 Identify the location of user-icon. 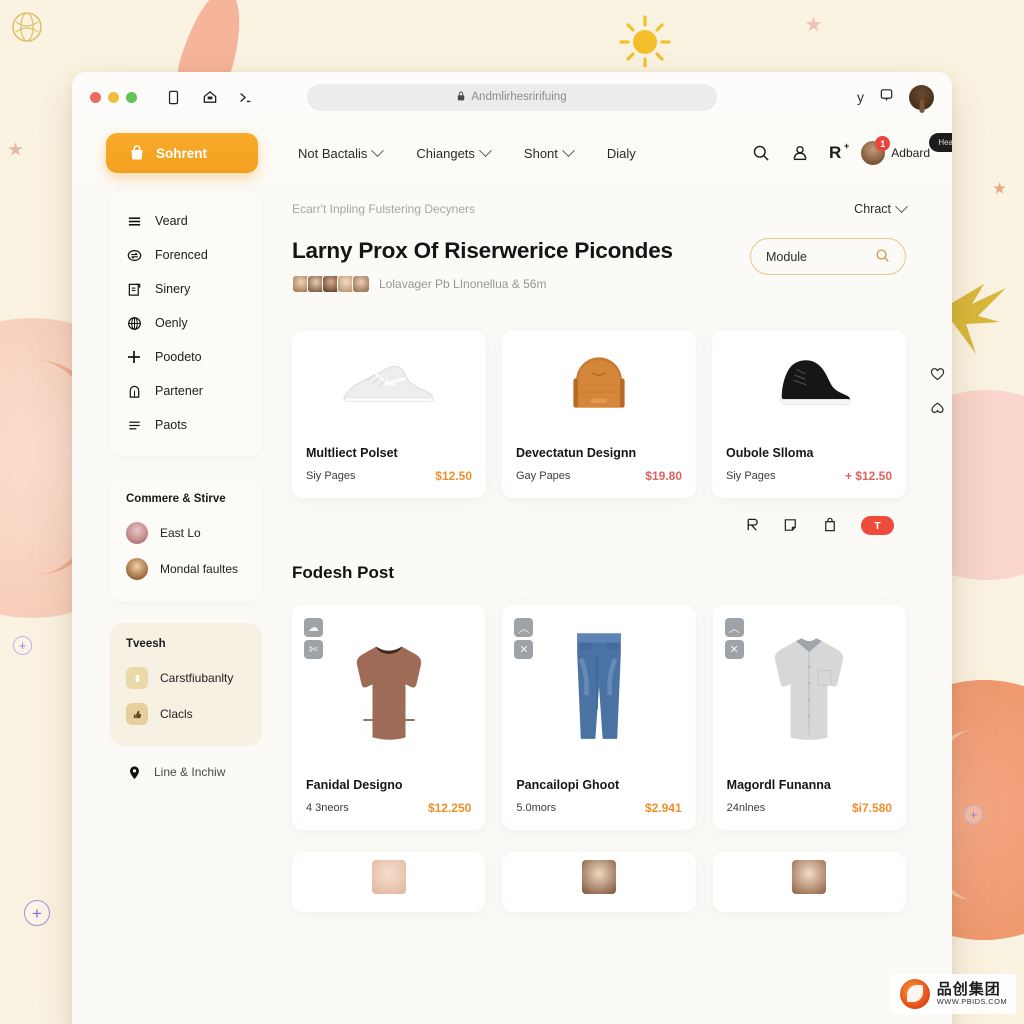
(799, 153).